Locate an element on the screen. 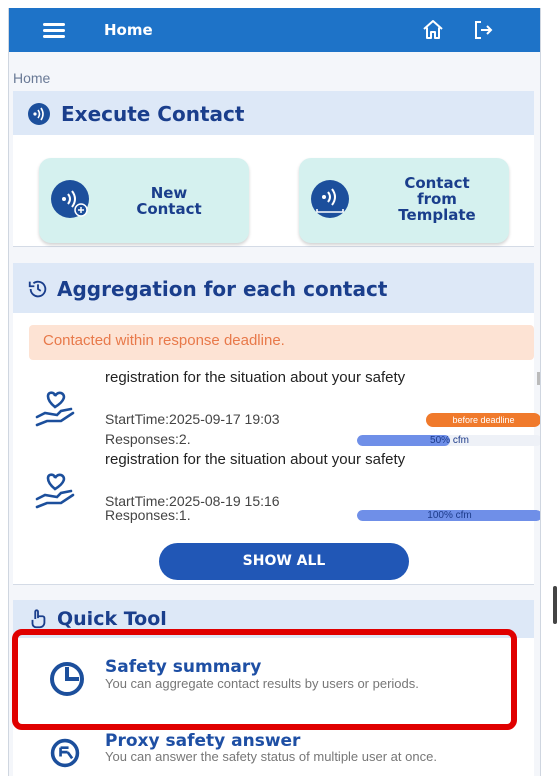  aggregation-header: Aggregation for each contact is located at coordinates (273, 288).